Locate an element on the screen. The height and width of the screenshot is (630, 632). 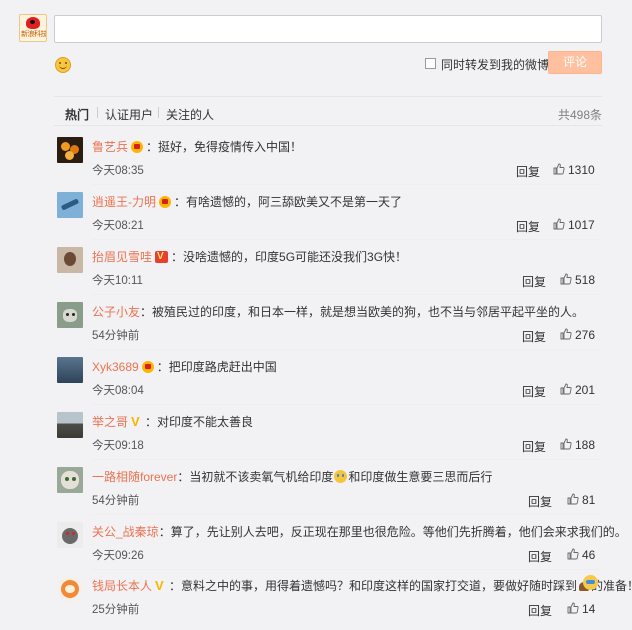
comment-input is located at coordinates (328, 29).